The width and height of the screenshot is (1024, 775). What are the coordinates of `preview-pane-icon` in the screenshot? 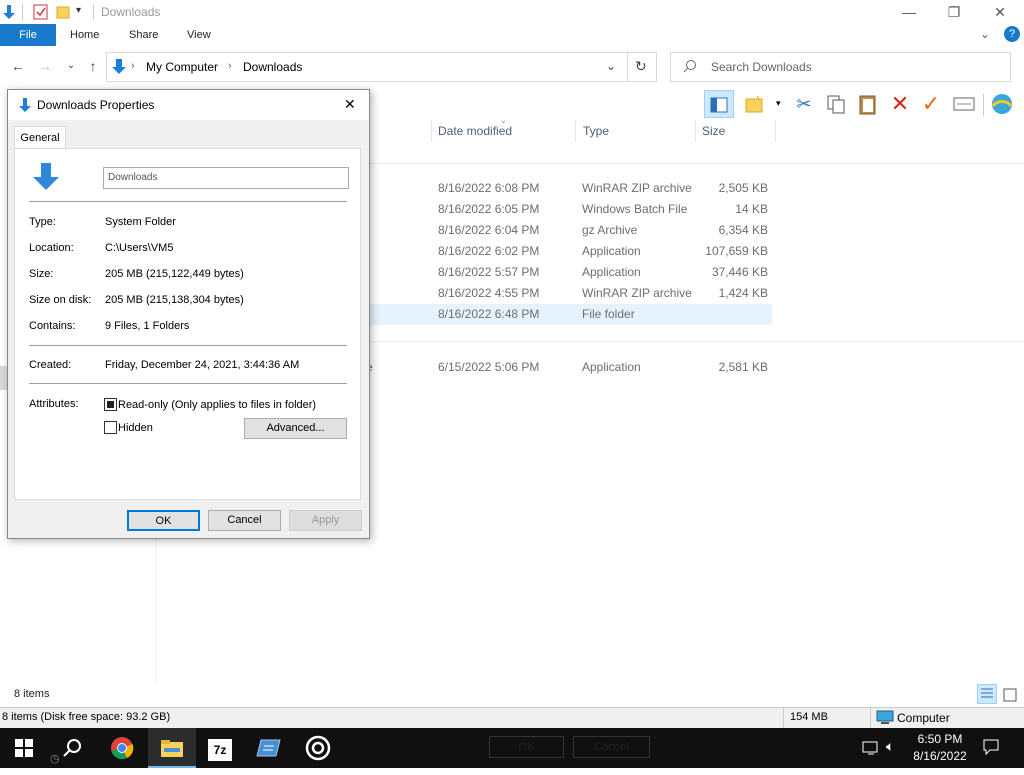 It's located at (719, 104).